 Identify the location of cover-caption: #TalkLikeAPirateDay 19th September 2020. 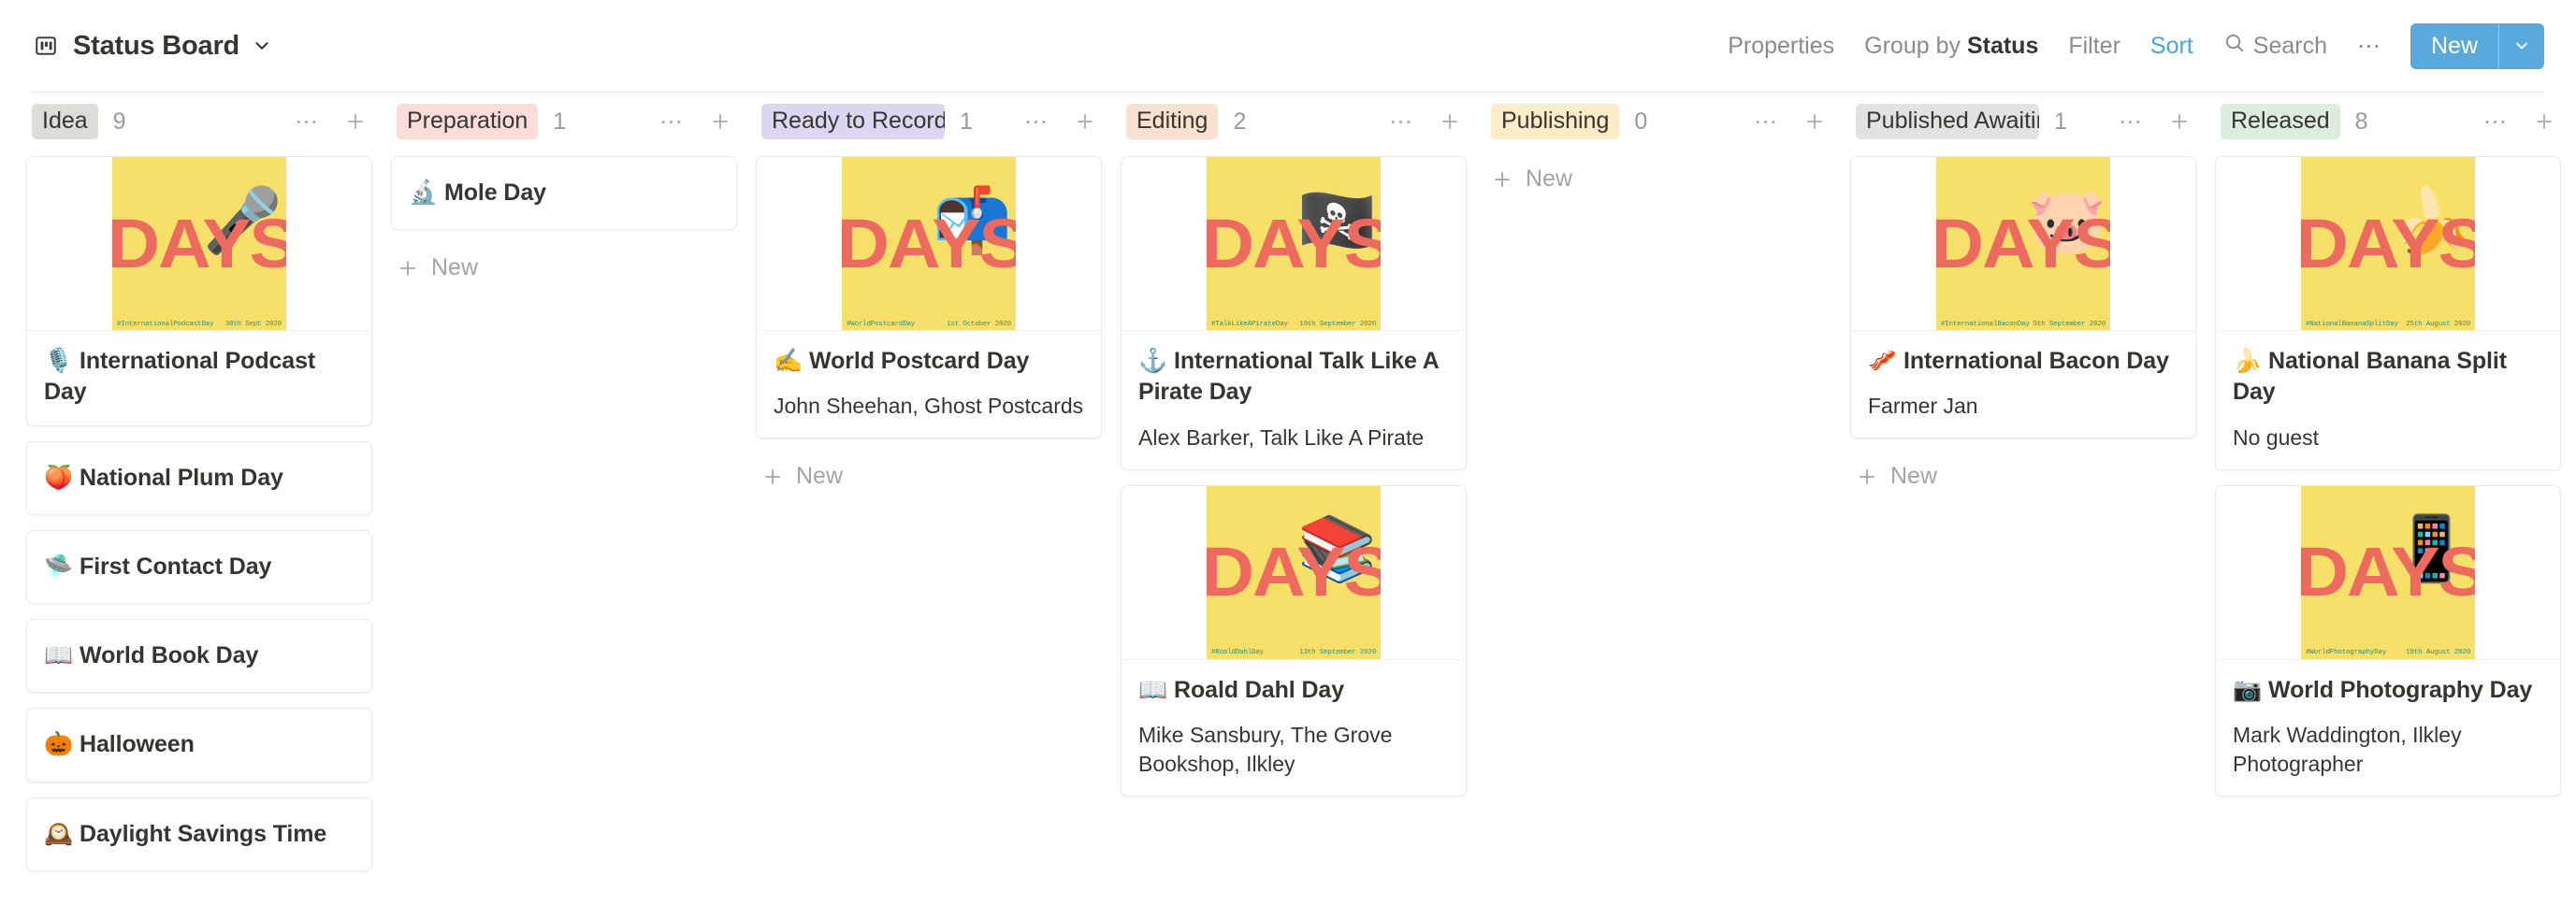
(1294, 324).